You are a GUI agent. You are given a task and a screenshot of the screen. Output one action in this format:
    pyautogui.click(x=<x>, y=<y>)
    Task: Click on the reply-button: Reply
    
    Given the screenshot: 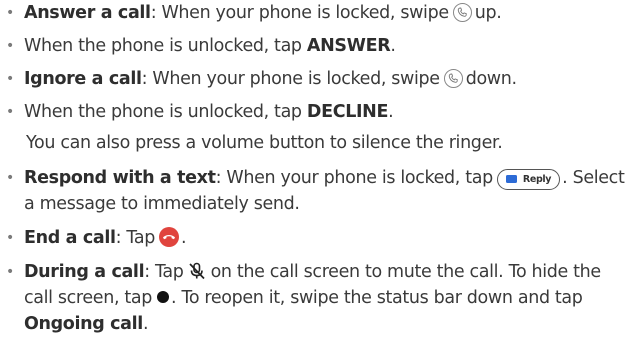 What is the action you would take?
    pyautogui.click(x=528, y=179)
    